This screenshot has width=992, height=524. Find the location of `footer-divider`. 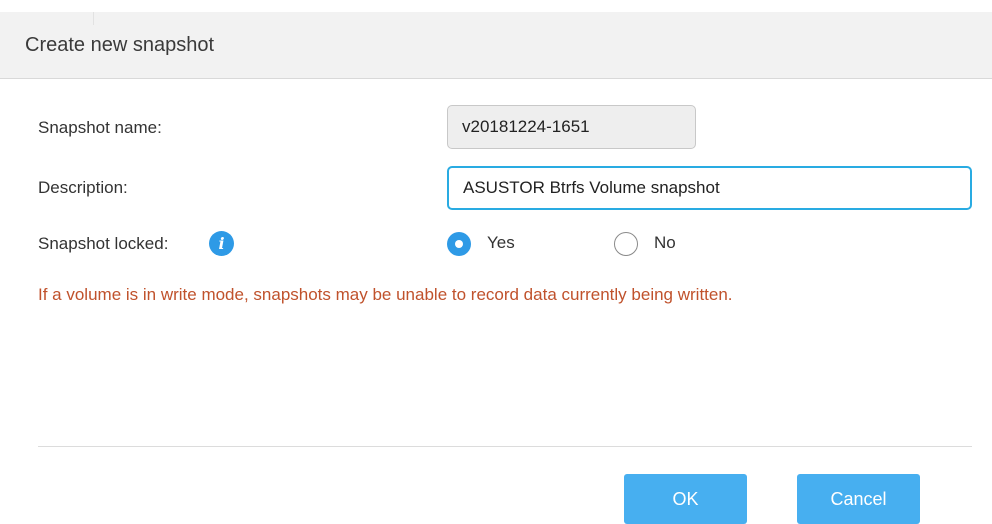

footer-divider is located at coordinates (505, 446).